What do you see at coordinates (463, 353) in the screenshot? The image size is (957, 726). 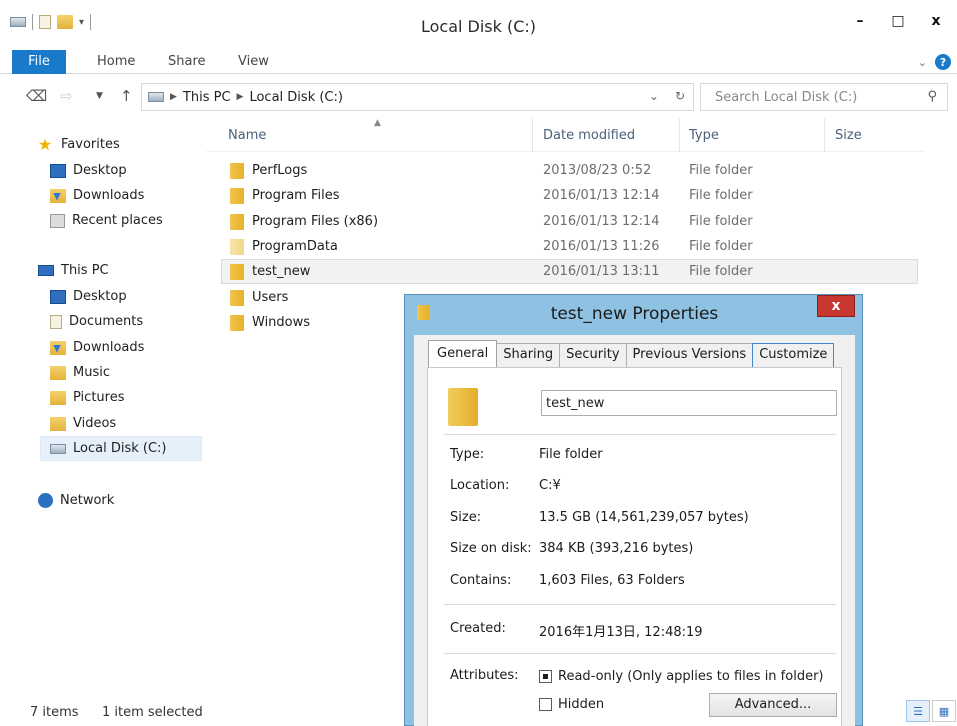 I see `tab-general: General` at bounding box center [463, 353].